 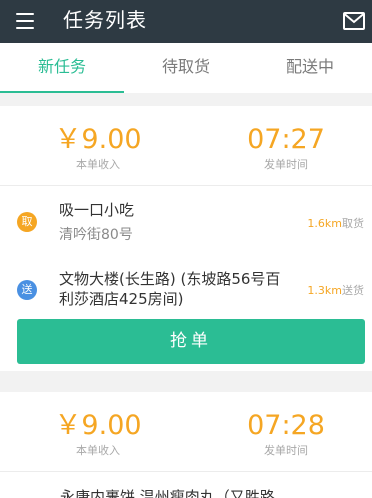 What do you see at coordinates (353, 290) in the screenshot?
I see `delivery-distance-label: 送货` at bounding box center [353, 290].